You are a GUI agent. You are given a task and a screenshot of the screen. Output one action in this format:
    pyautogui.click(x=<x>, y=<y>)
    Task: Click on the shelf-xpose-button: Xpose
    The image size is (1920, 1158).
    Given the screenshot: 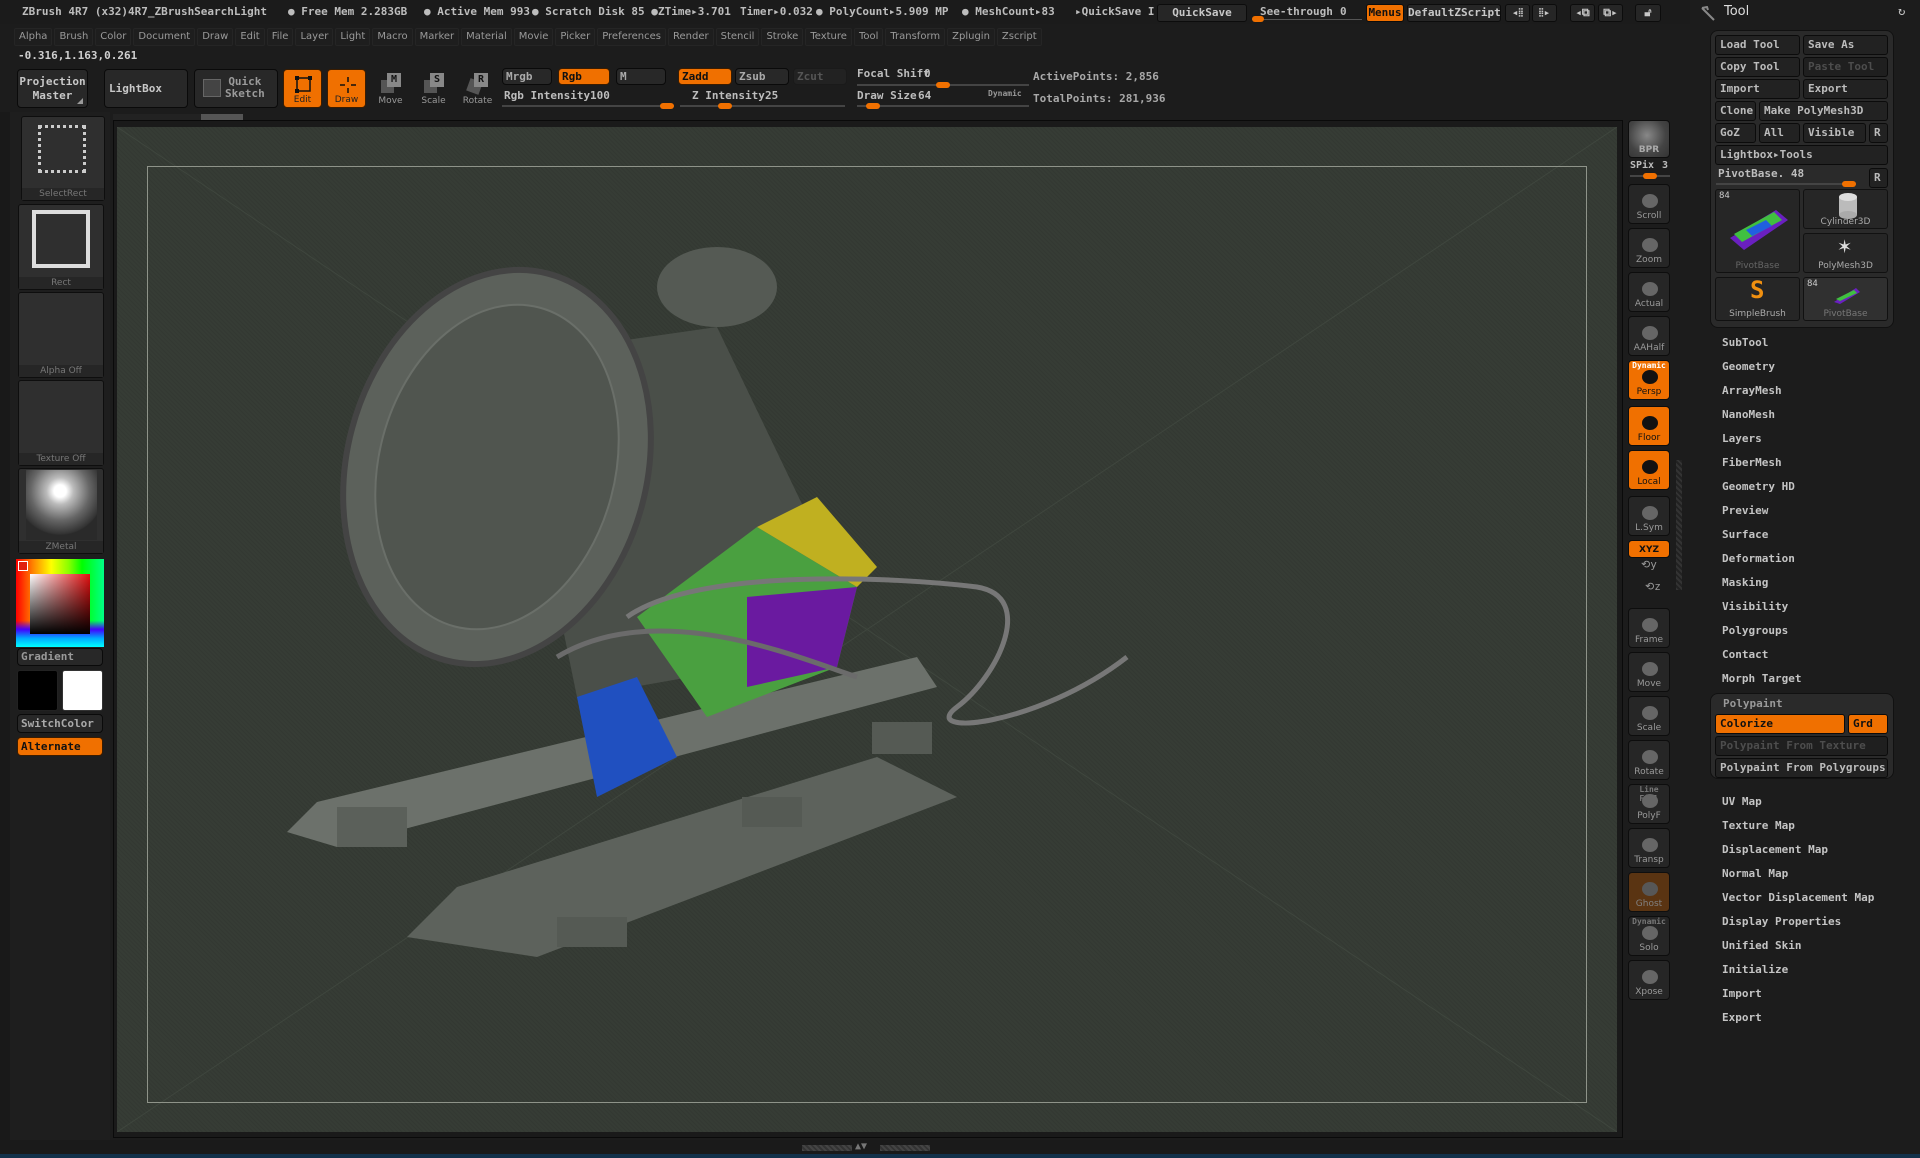 What is the action you would take?
    pyautogui.click(x=1649, y=980)
    